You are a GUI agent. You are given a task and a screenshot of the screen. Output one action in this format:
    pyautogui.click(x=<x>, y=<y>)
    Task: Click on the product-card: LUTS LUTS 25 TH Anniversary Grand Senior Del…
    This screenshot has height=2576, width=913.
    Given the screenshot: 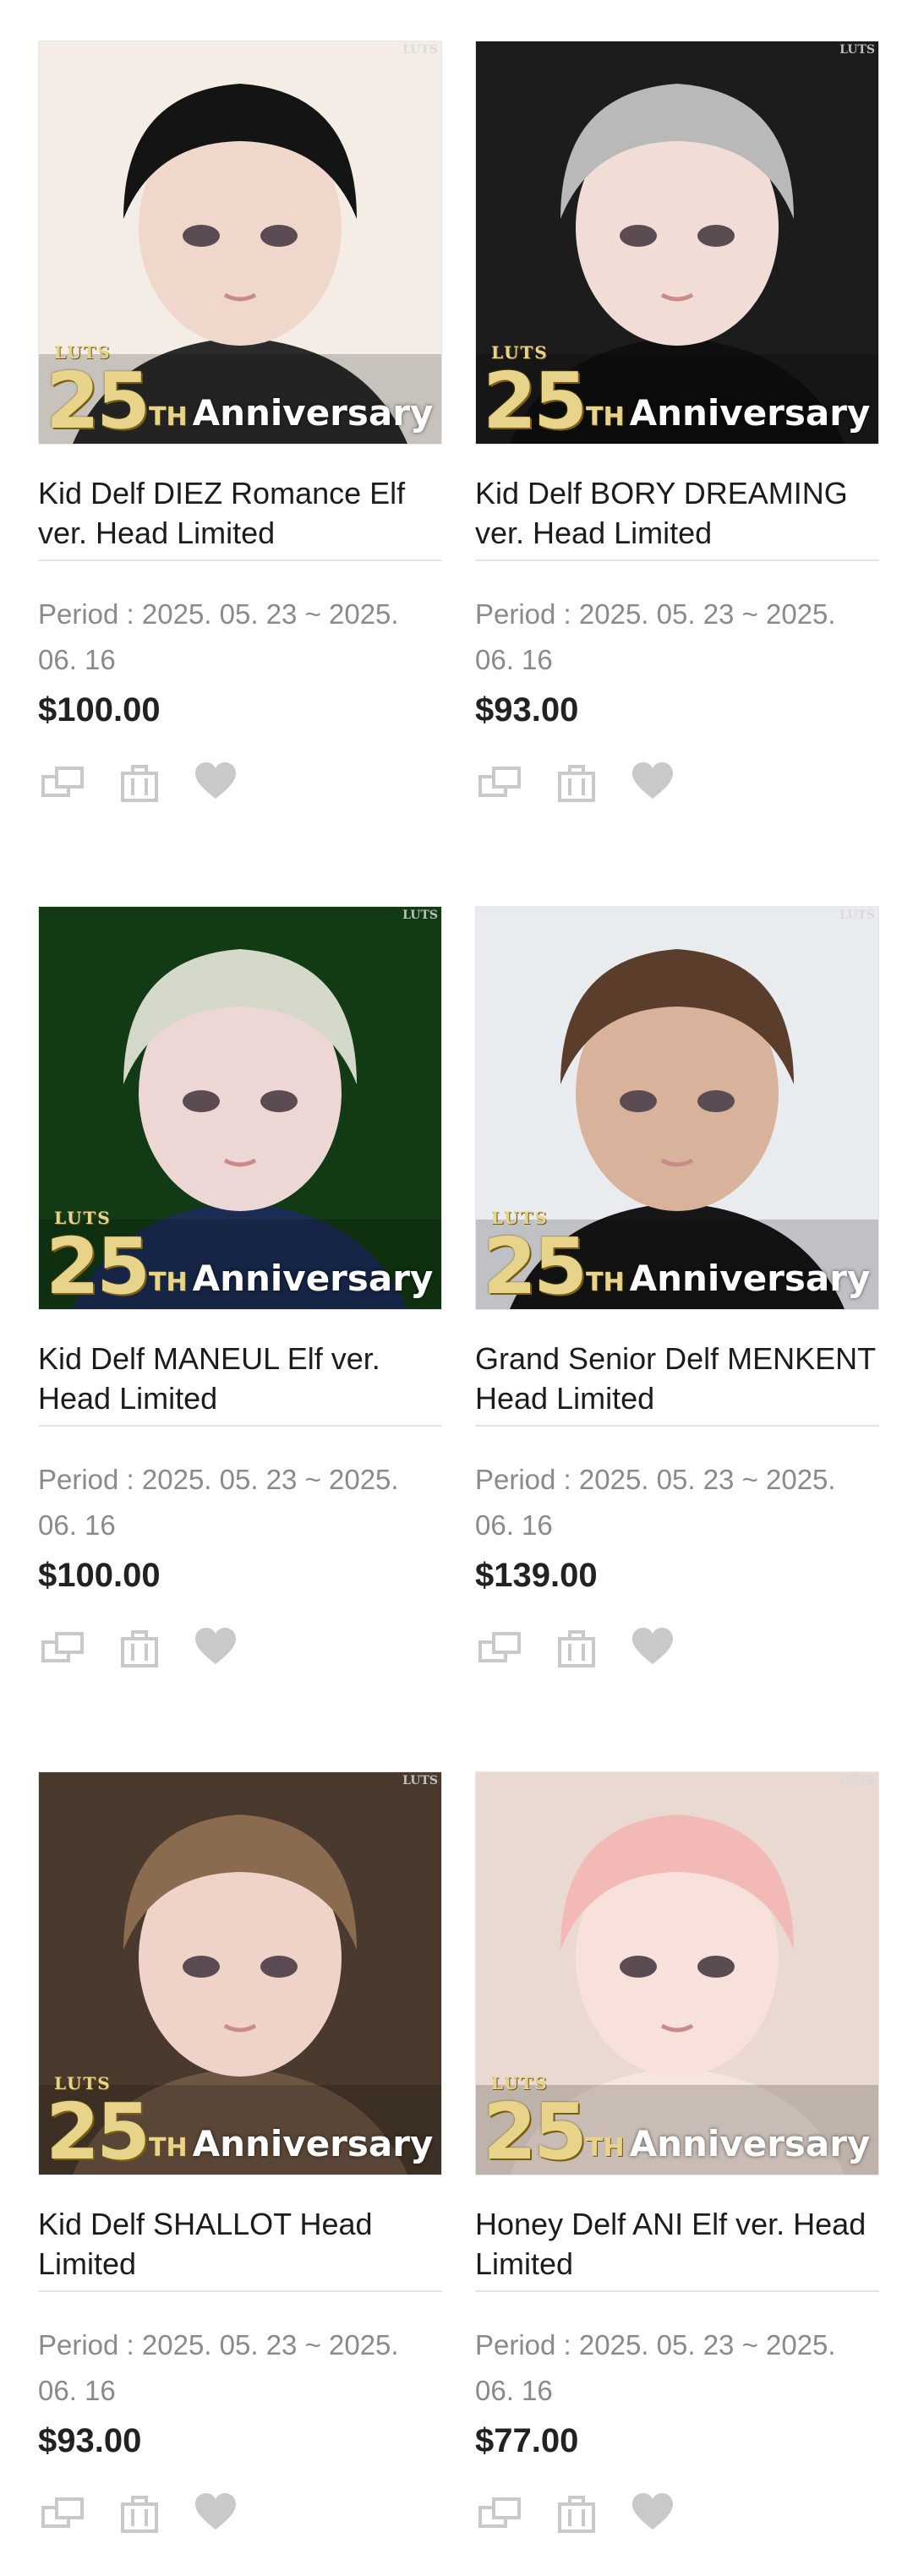 What is the action you would take?
    pyautogui.click(x=677, y=1290)
    